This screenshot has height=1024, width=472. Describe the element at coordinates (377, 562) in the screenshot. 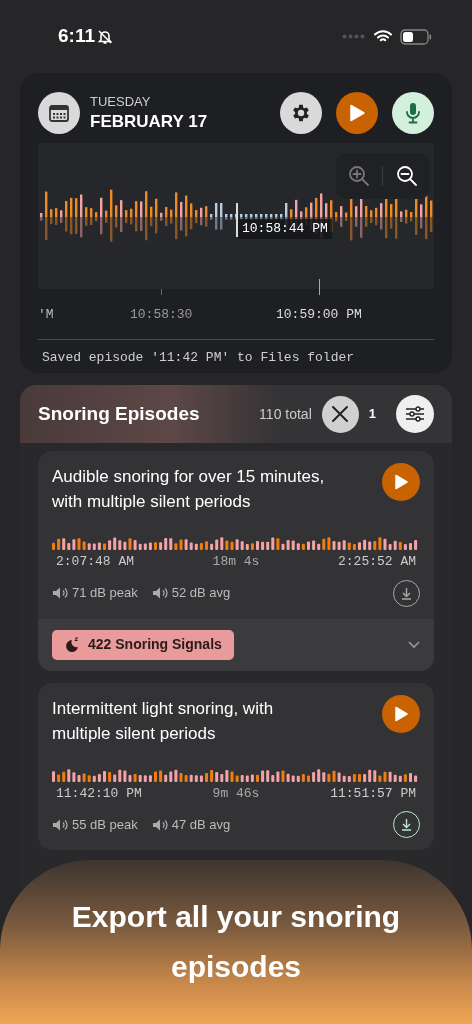

I see `end-time: 2:25:52 AM` at that location.